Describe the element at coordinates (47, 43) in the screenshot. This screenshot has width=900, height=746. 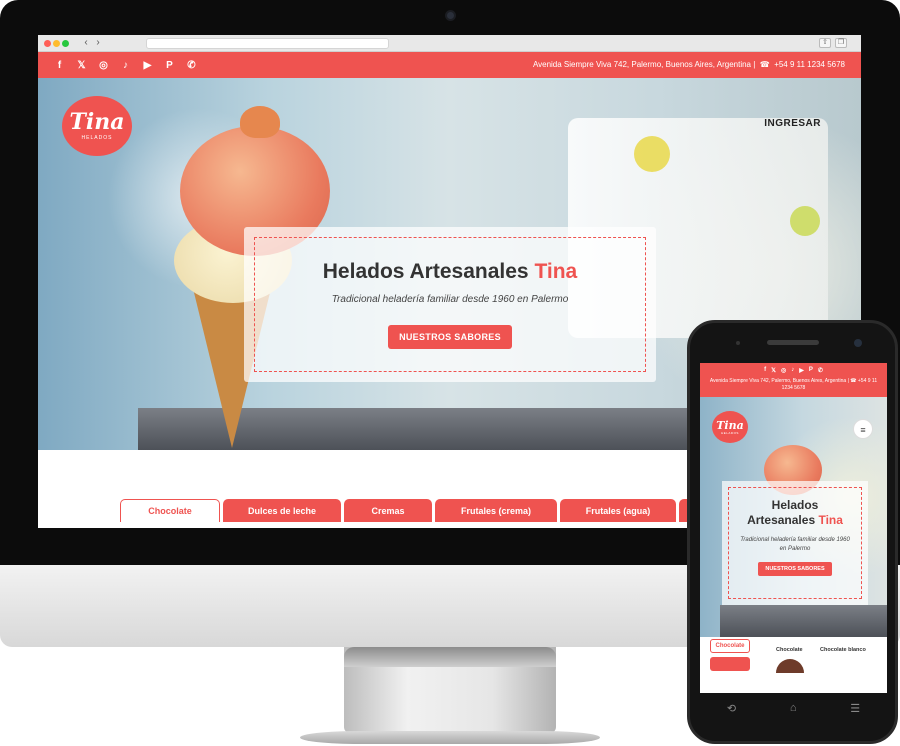
I see `close-window-icon` at that location.